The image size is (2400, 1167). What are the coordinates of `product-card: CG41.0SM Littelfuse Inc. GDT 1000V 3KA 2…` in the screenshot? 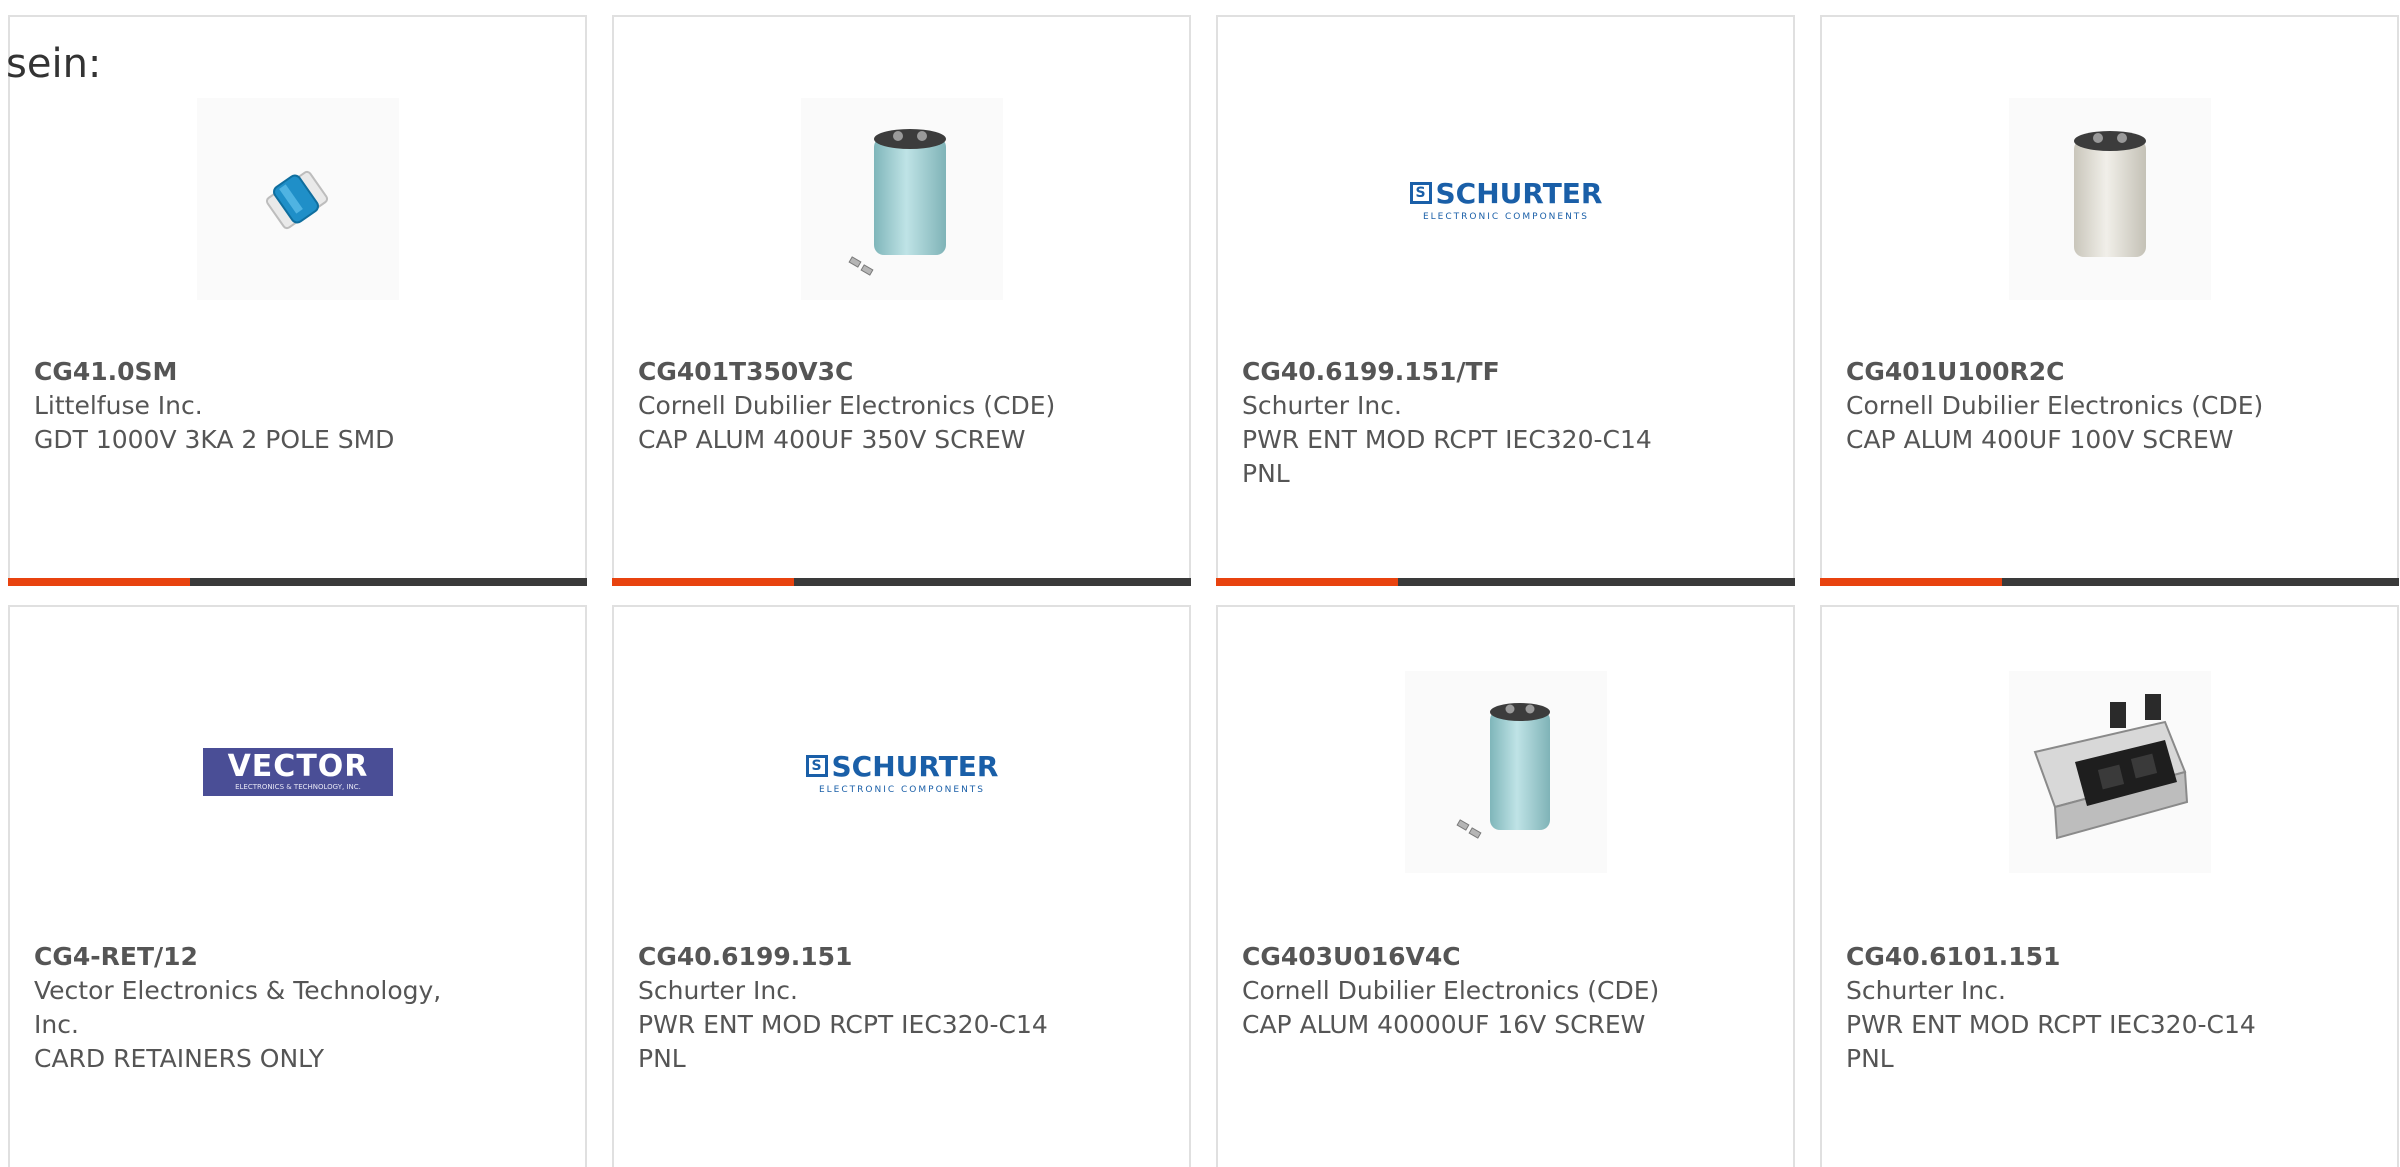 It's located at (297, 300).